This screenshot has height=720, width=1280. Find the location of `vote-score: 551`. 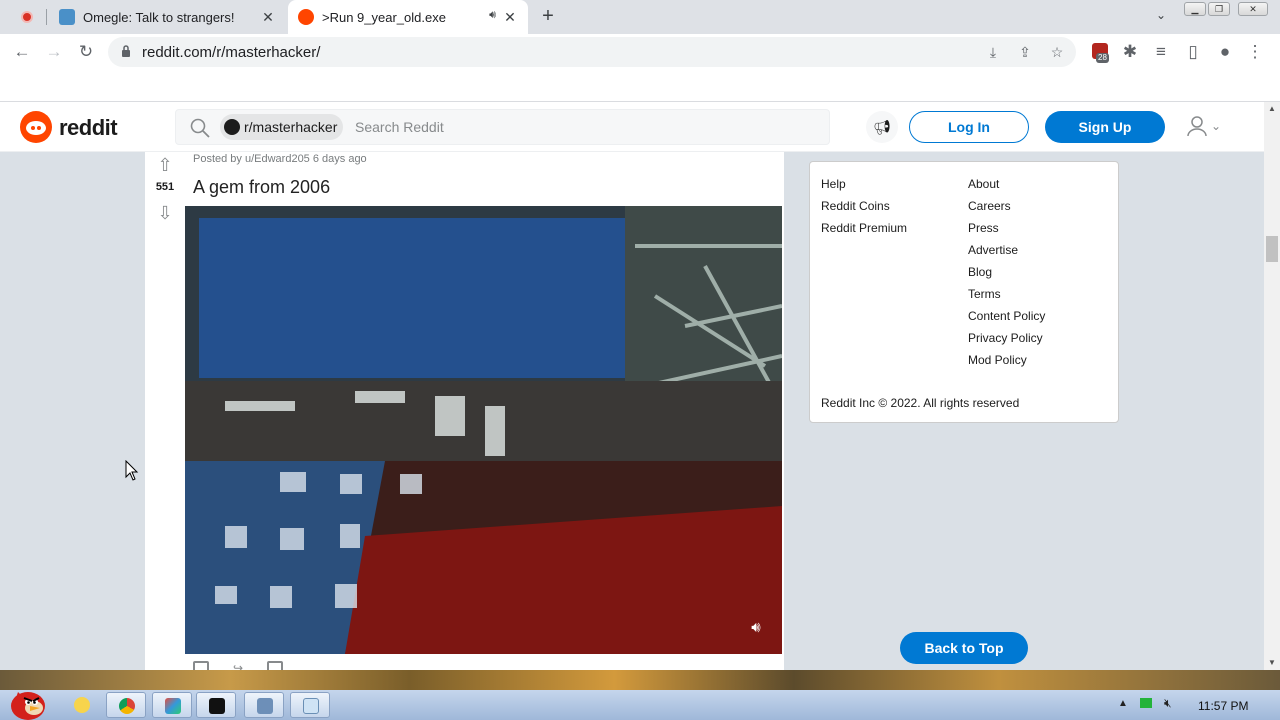

vote-score: 551 is located at coordinates (165, 187).